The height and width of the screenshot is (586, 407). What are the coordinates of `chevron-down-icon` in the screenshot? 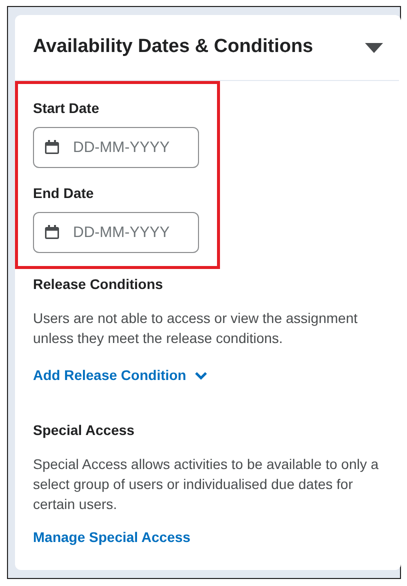 It's located at (201, 375).